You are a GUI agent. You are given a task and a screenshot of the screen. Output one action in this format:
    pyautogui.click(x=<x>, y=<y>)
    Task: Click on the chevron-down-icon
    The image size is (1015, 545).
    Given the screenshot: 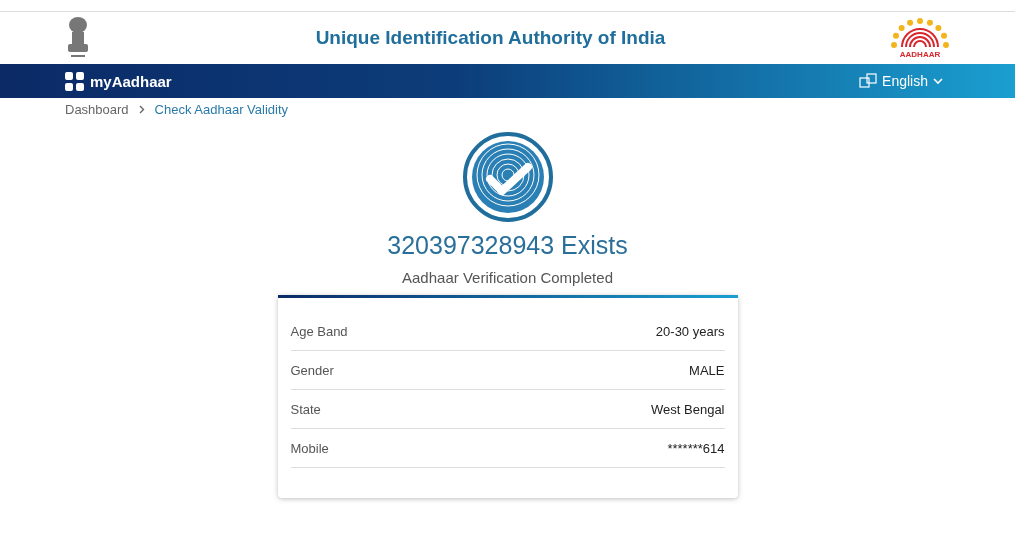 What is the action you would take?
    pyautogui.click(x=938, y=81)
    